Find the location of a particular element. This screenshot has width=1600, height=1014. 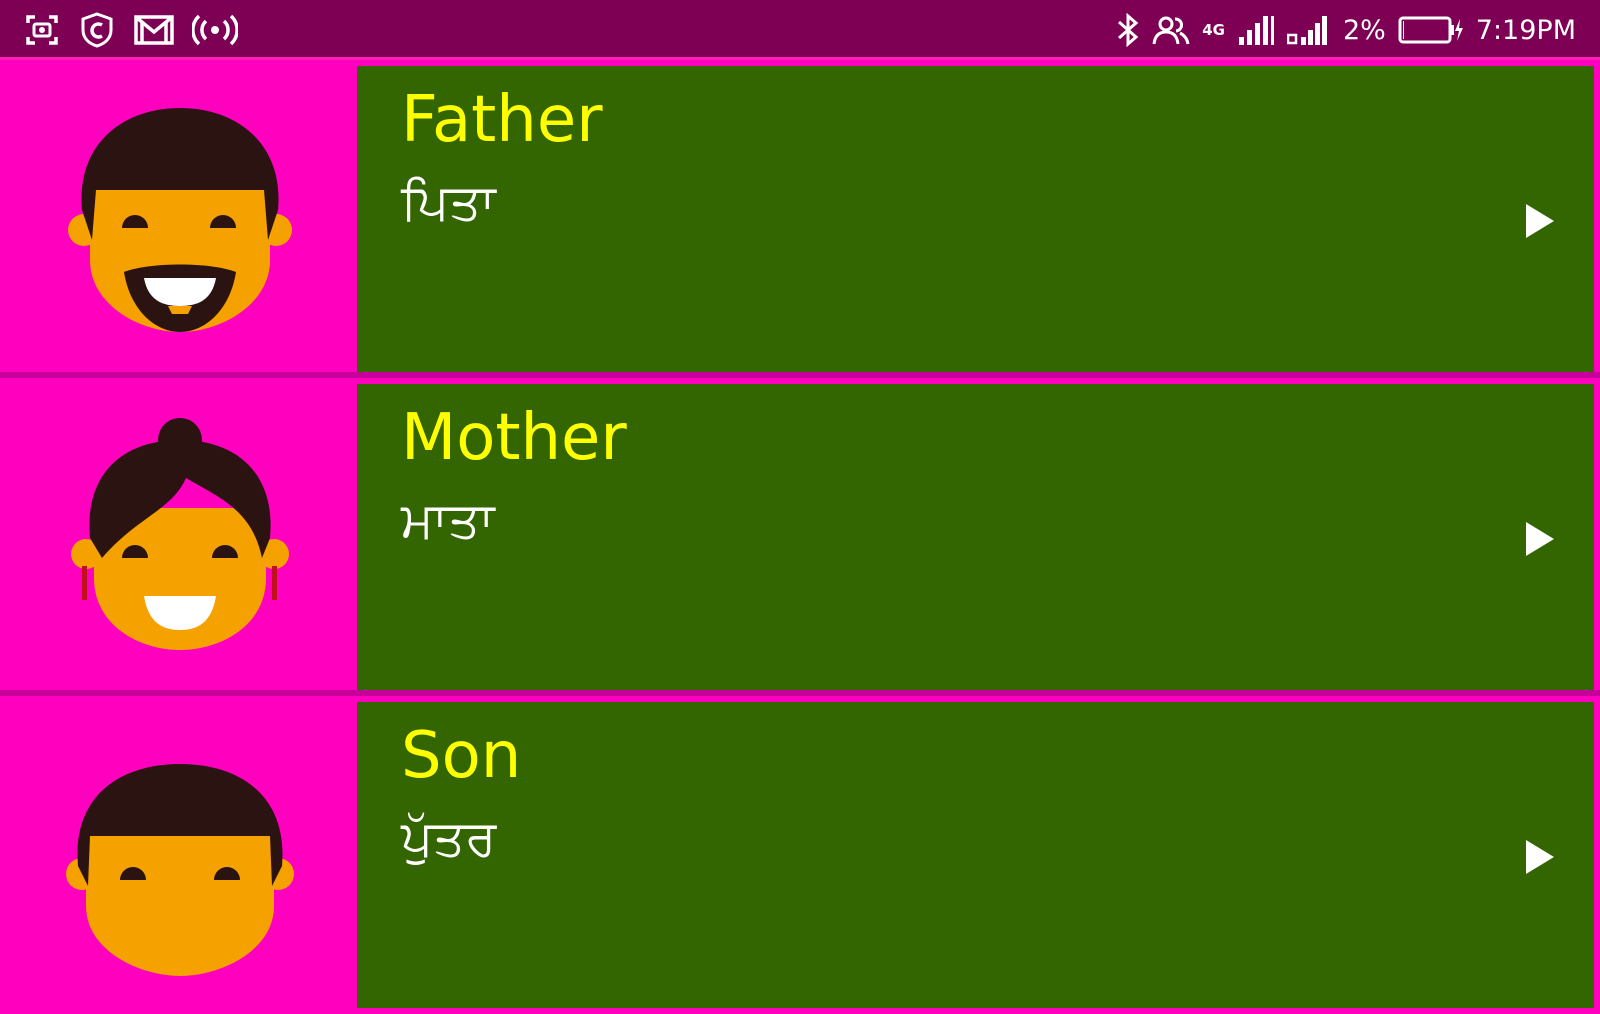

father-avatar-icon is located at coordinates (180, 220).